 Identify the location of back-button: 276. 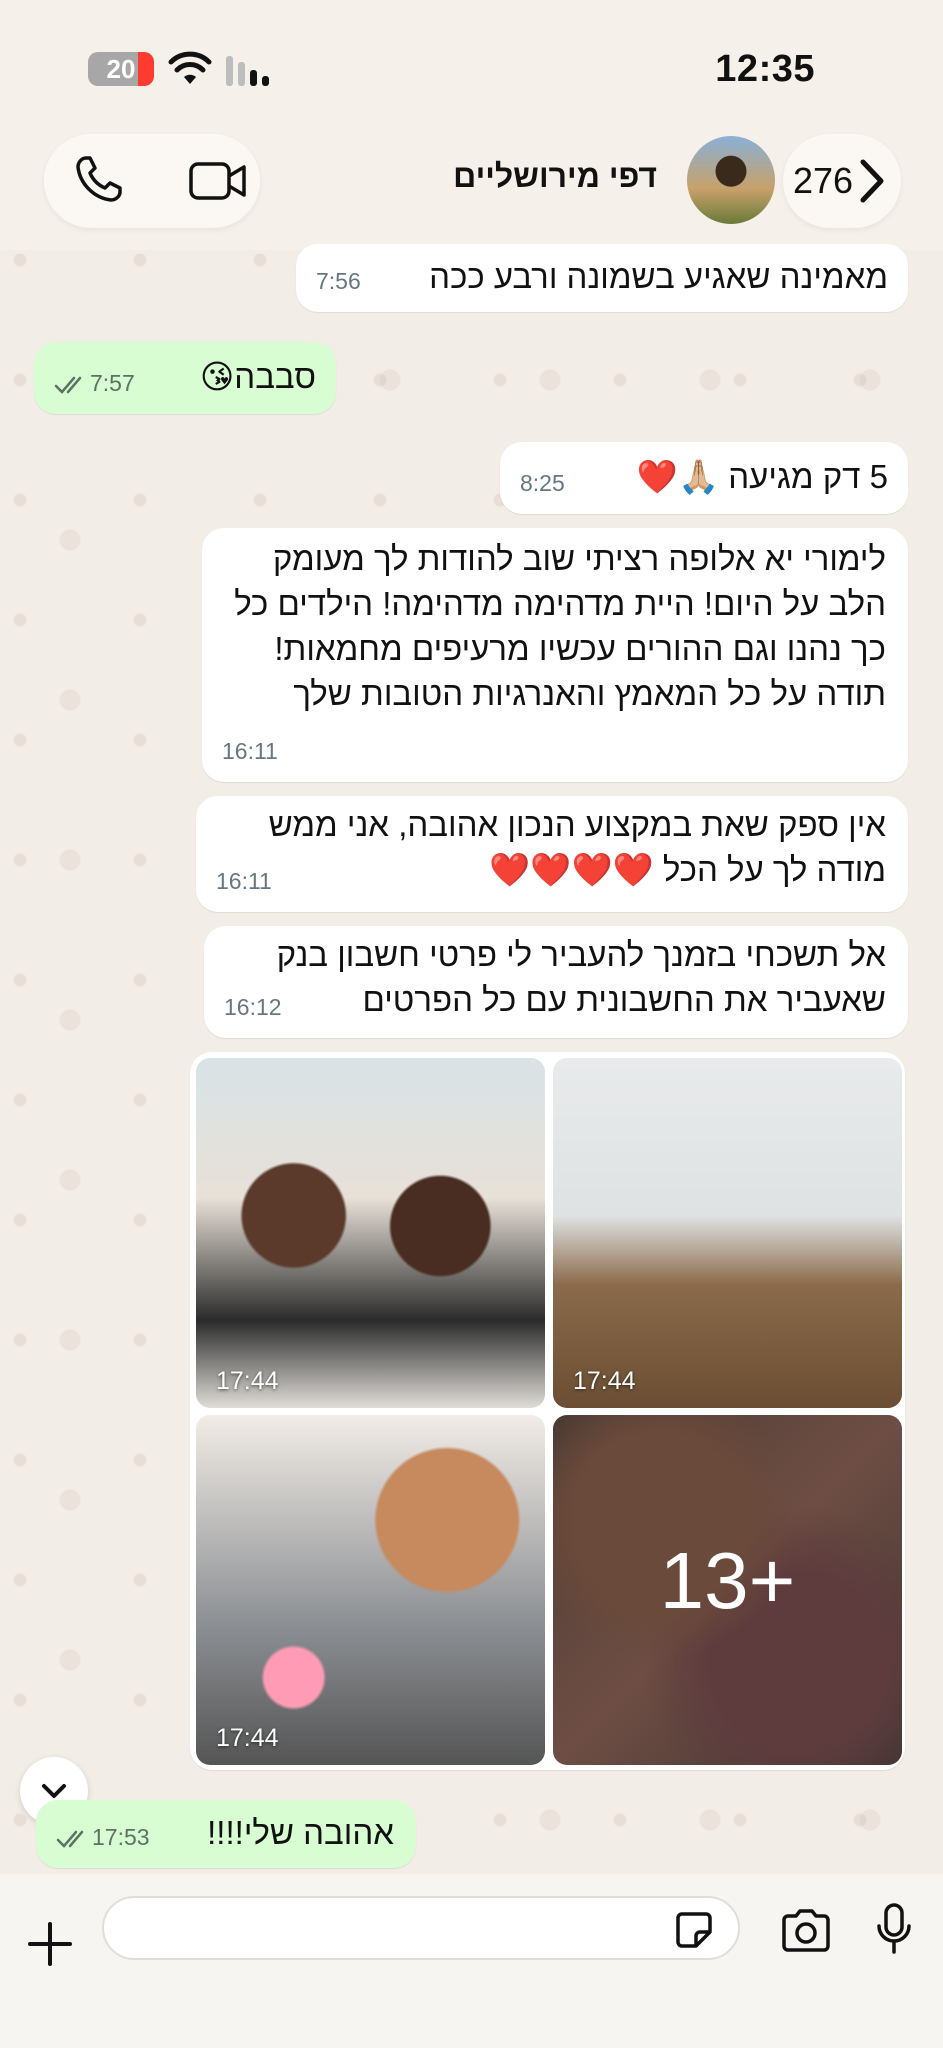
(842, 181).